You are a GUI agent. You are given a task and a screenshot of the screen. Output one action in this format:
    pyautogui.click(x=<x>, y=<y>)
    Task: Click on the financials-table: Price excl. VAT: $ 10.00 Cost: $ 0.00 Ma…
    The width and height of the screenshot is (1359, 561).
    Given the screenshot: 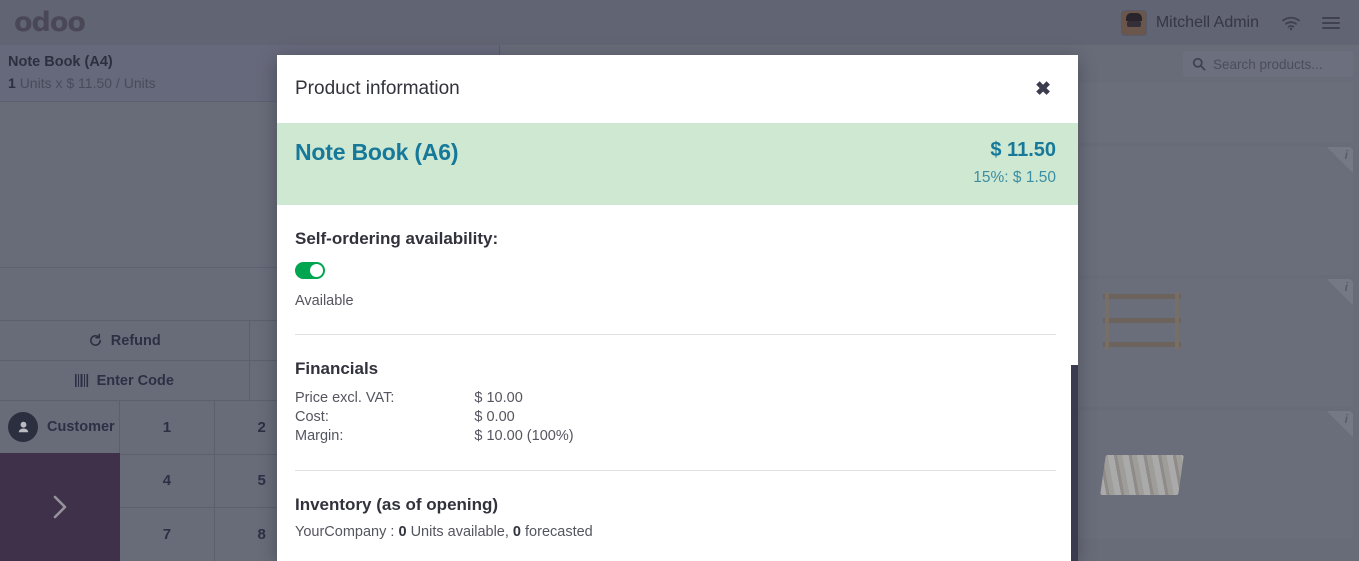 What is the action you would take?
    pyautogui.click(x=434, y=416)
    